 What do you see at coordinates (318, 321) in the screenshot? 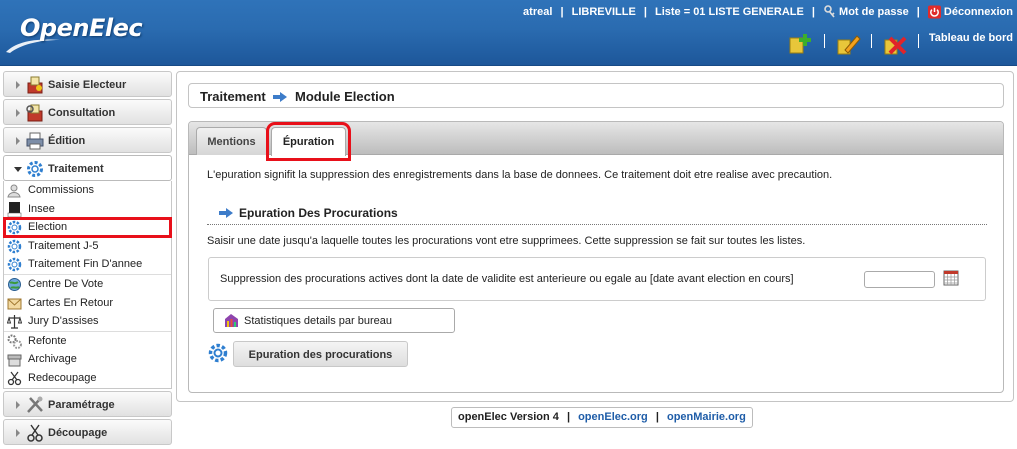
I see `stats-button-label: Statistiques details par bureau` at bounding box center [318, 321].